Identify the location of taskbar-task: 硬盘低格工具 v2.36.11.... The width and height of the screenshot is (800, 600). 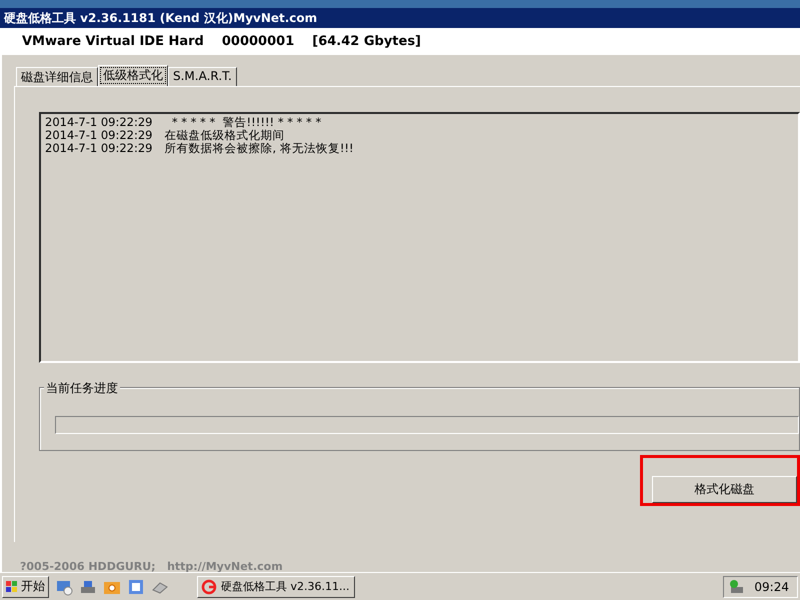
(276, 587).